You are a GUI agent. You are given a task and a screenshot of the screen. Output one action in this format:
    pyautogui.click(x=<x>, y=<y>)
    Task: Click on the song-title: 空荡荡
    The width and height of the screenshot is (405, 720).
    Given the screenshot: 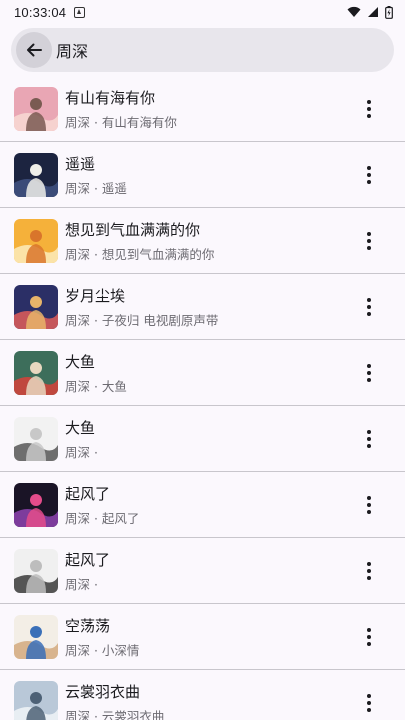 What is the action you would take?
    pyautogui.click(x=88, y=625)
    